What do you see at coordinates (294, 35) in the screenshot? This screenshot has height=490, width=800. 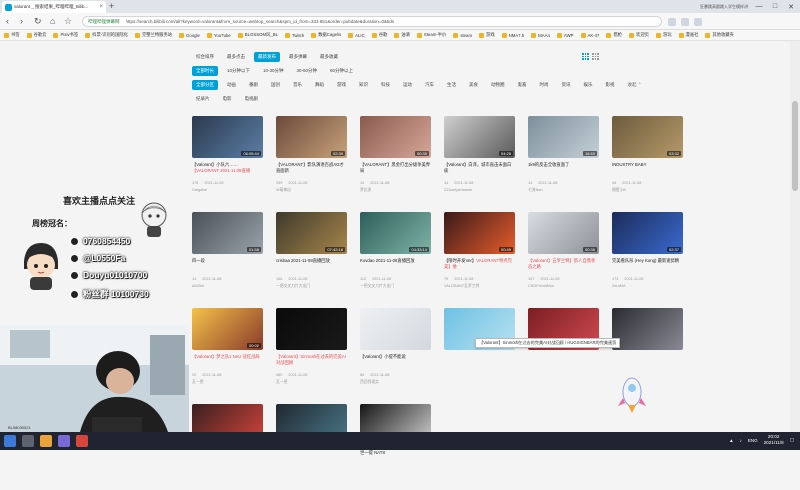 I see `bookmark-item: Twitch` at bounding box center [294, 35].